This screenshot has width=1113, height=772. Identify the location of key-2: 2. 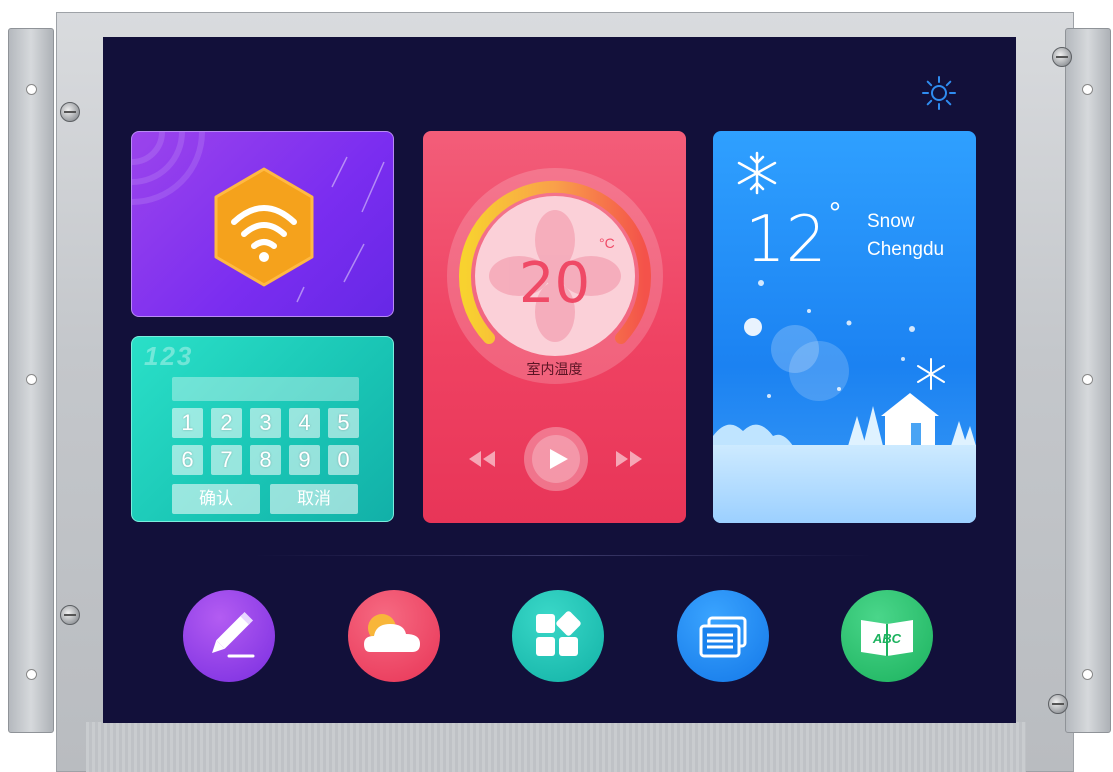
(226, 423).